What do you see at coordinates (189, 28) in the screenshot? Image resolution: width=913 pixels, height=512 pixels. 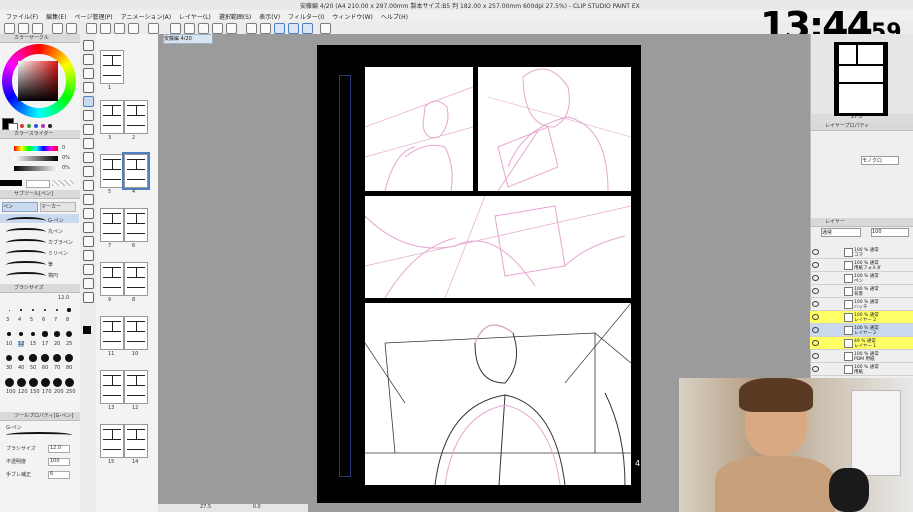 I see `select-invert-icon` at bounding box center [189, 28].